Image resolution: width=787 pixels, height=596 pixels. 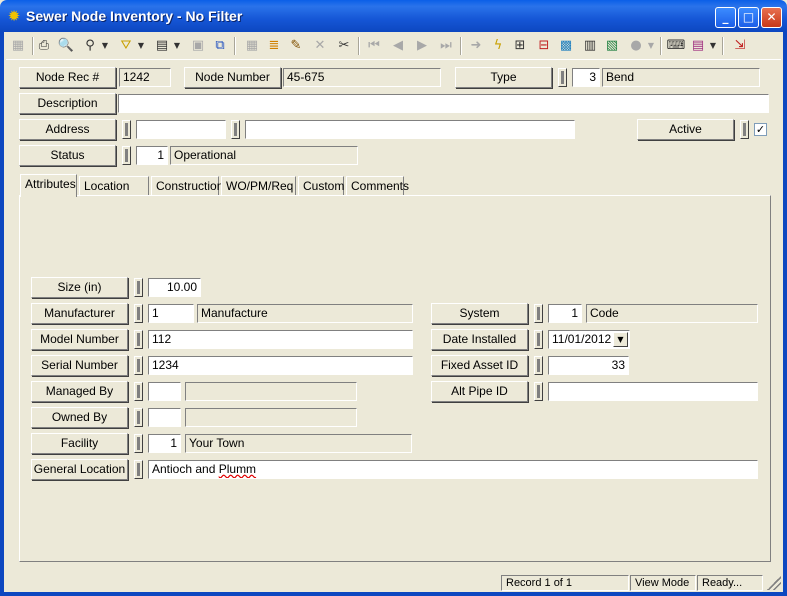 I want to click on filter-dropdown-icon: ▼, so click(x=141, y=46).